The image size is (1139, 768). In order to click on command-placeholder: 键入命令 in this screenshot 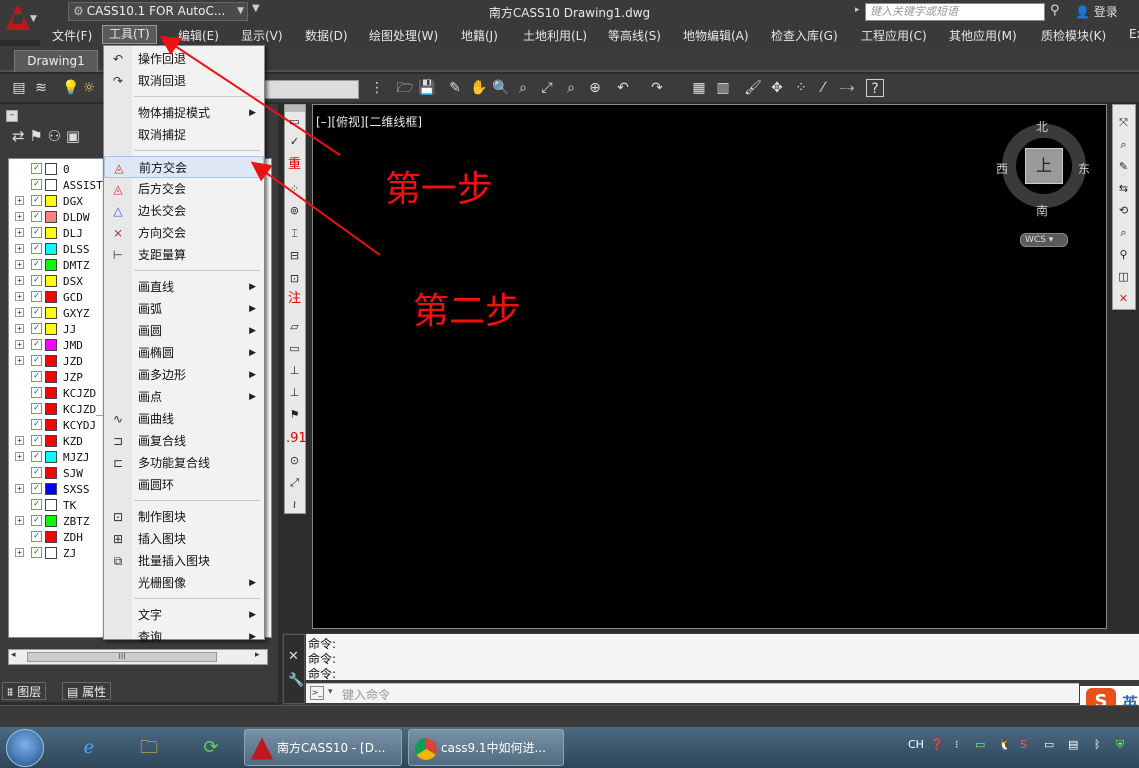, I will do `click(366, 695)`.